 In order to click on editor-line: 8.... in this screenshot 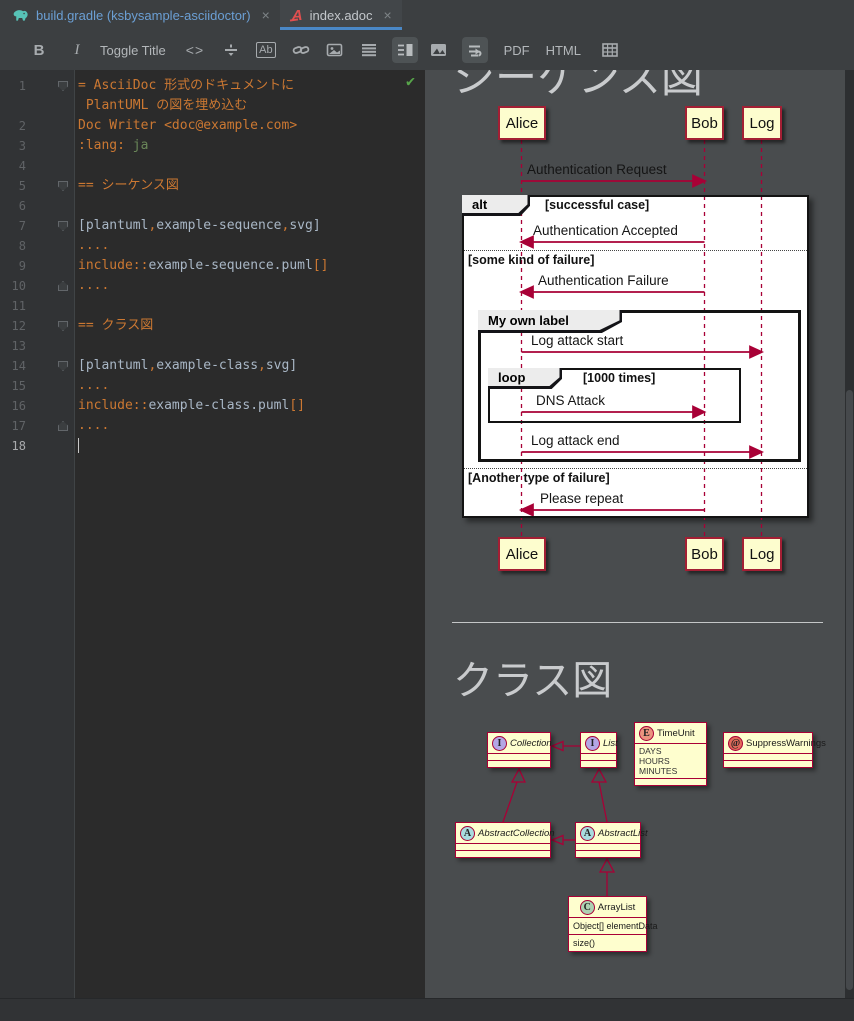, I will do `click(212, 246)`.